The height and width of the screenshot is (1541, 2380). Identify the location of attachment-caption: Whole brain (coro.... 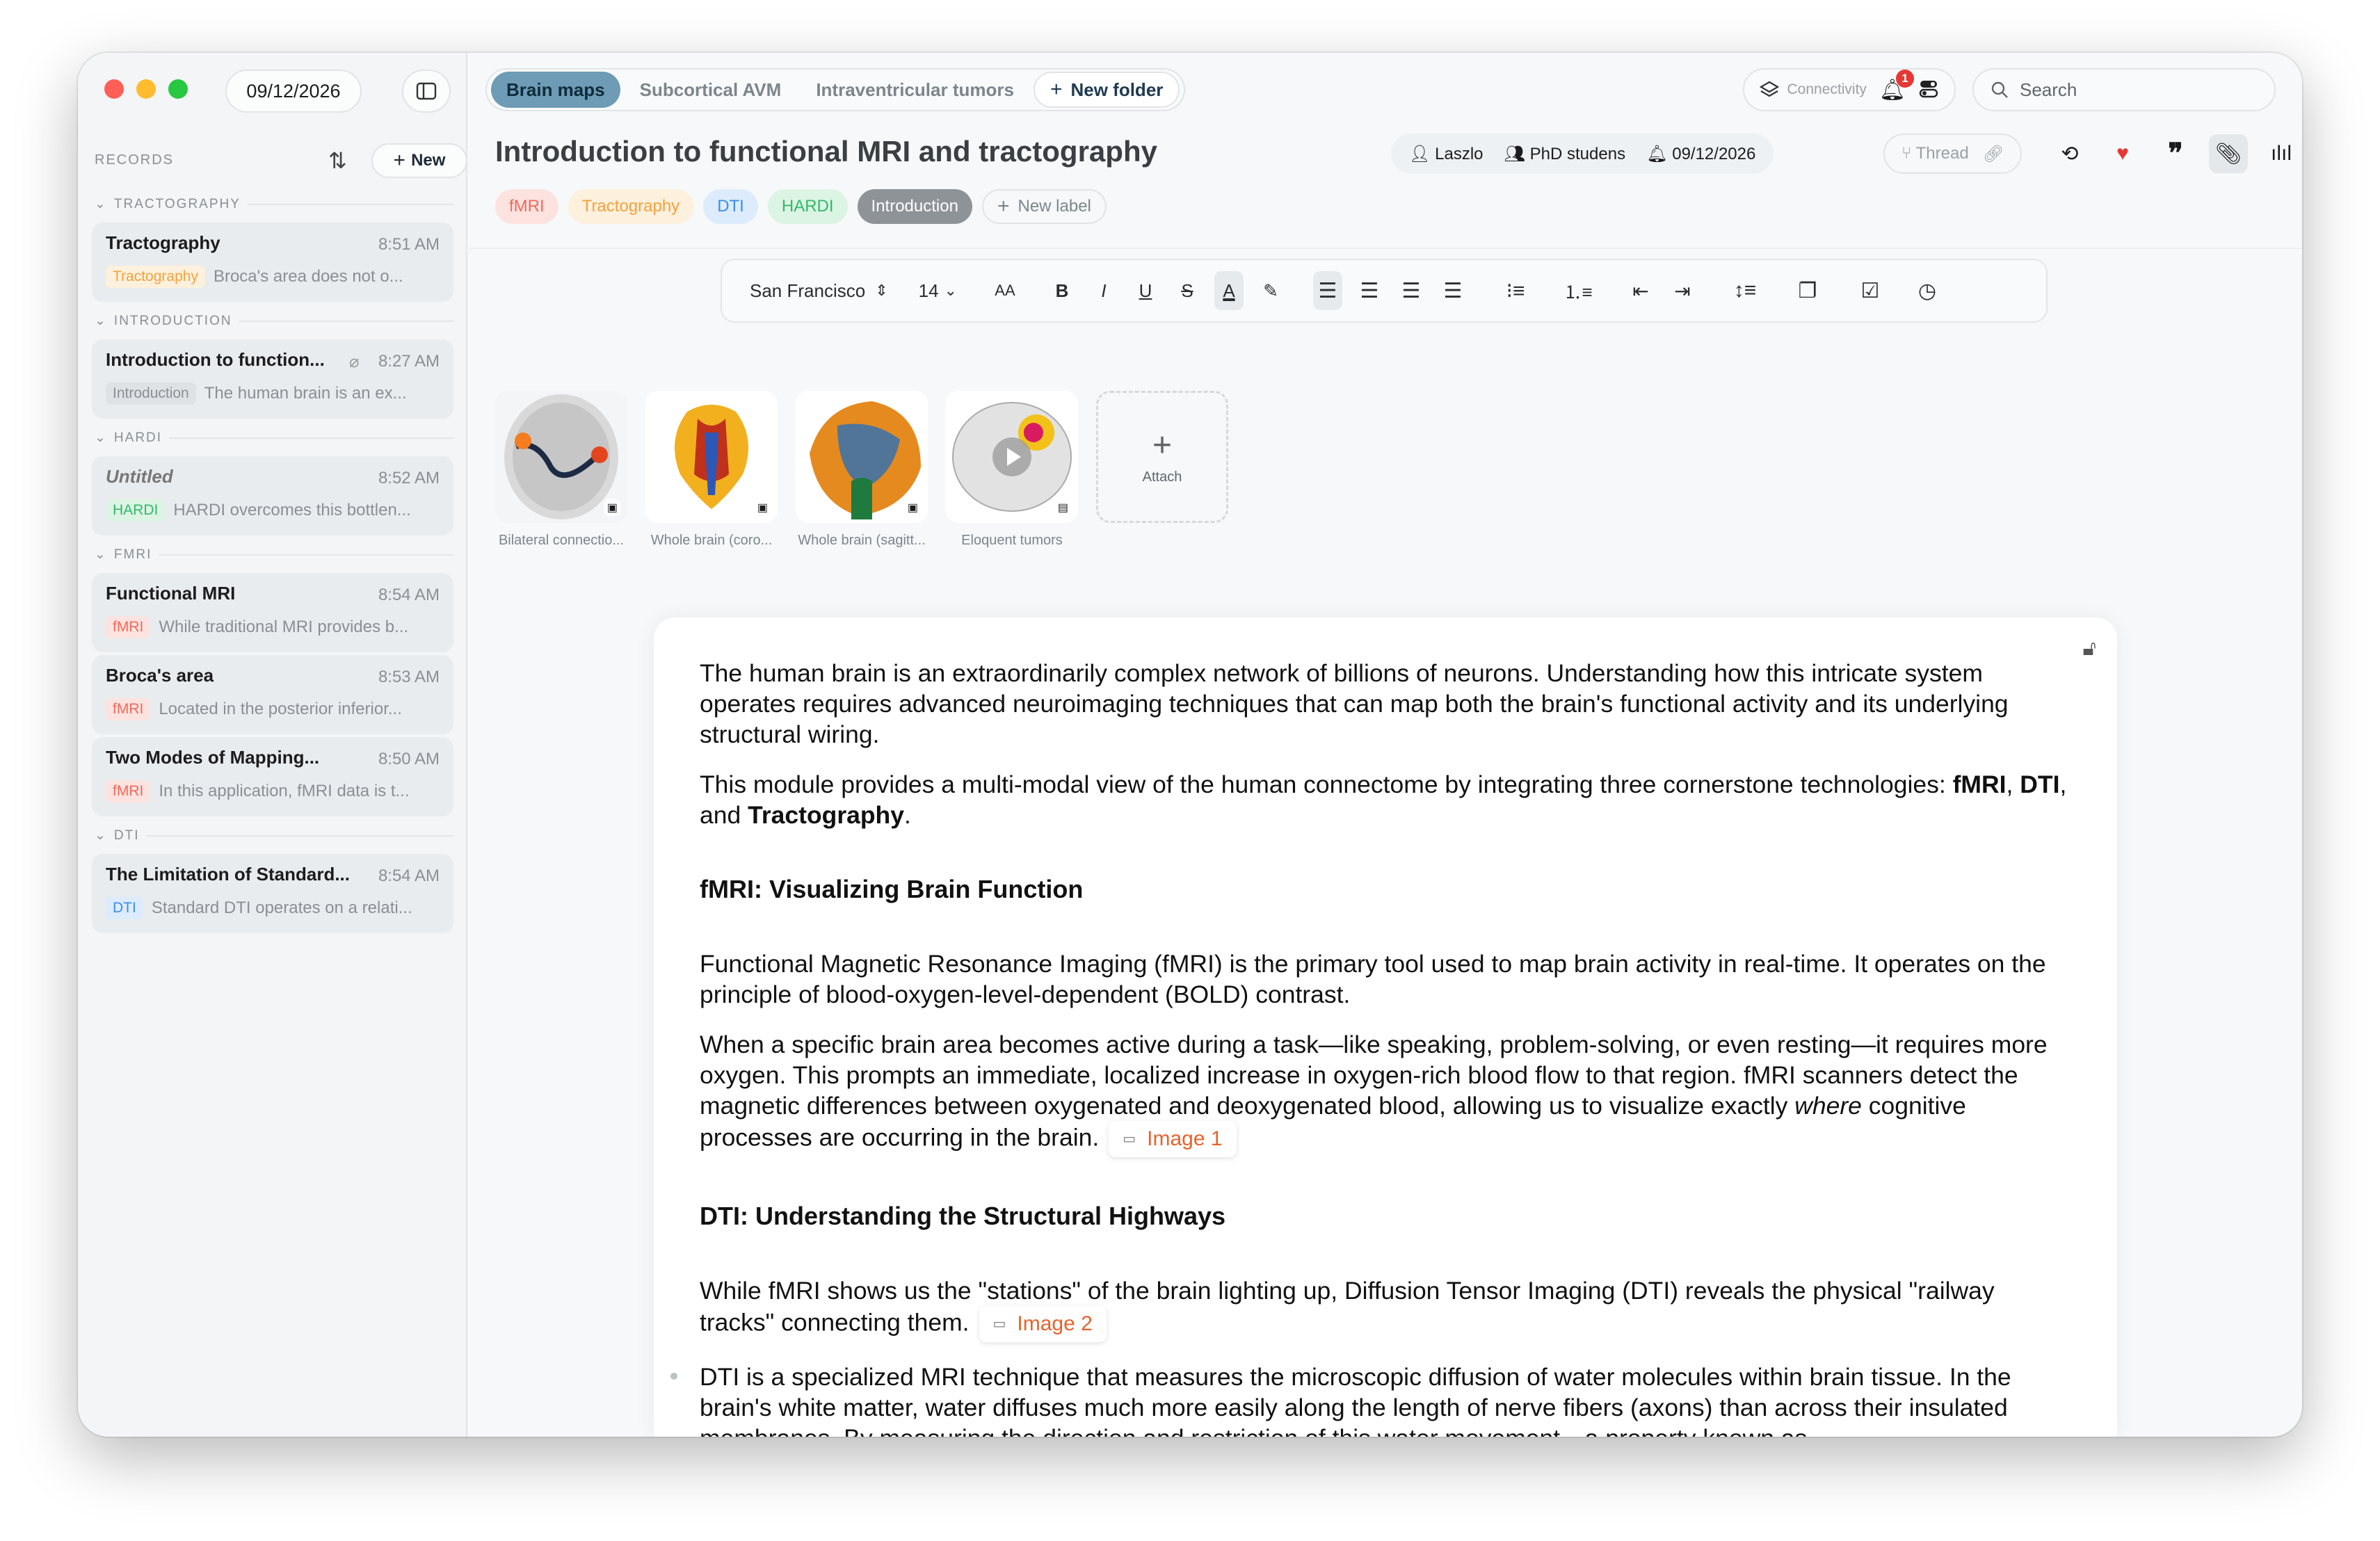
(711, 541).